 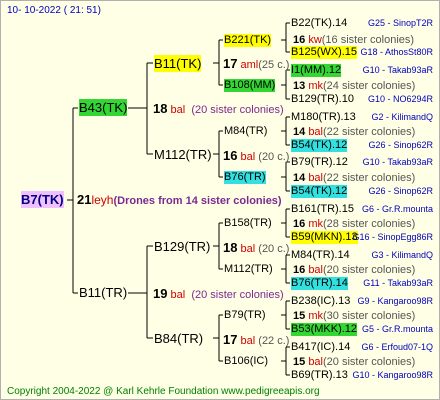 I want to click on gen3-info-2: 13 mk(24 sister colonies), so click(x=354, y=86).